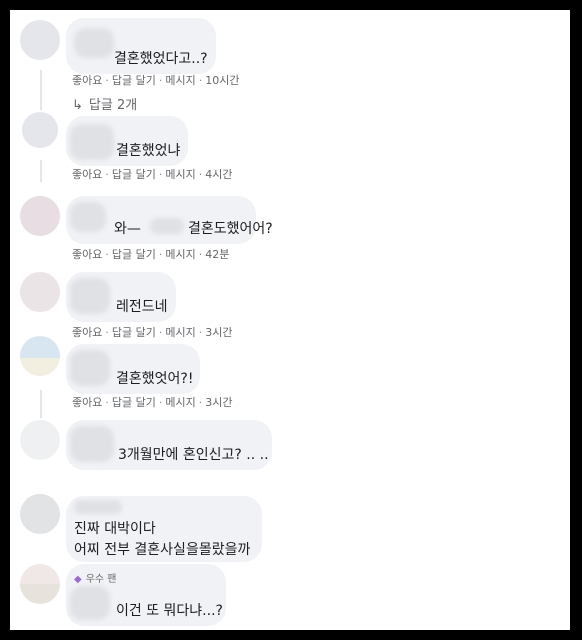  Describe the element at coordinates (230, 229) in the screenshot. I see `comment-text-end: 결혼도했어어?` at that location.